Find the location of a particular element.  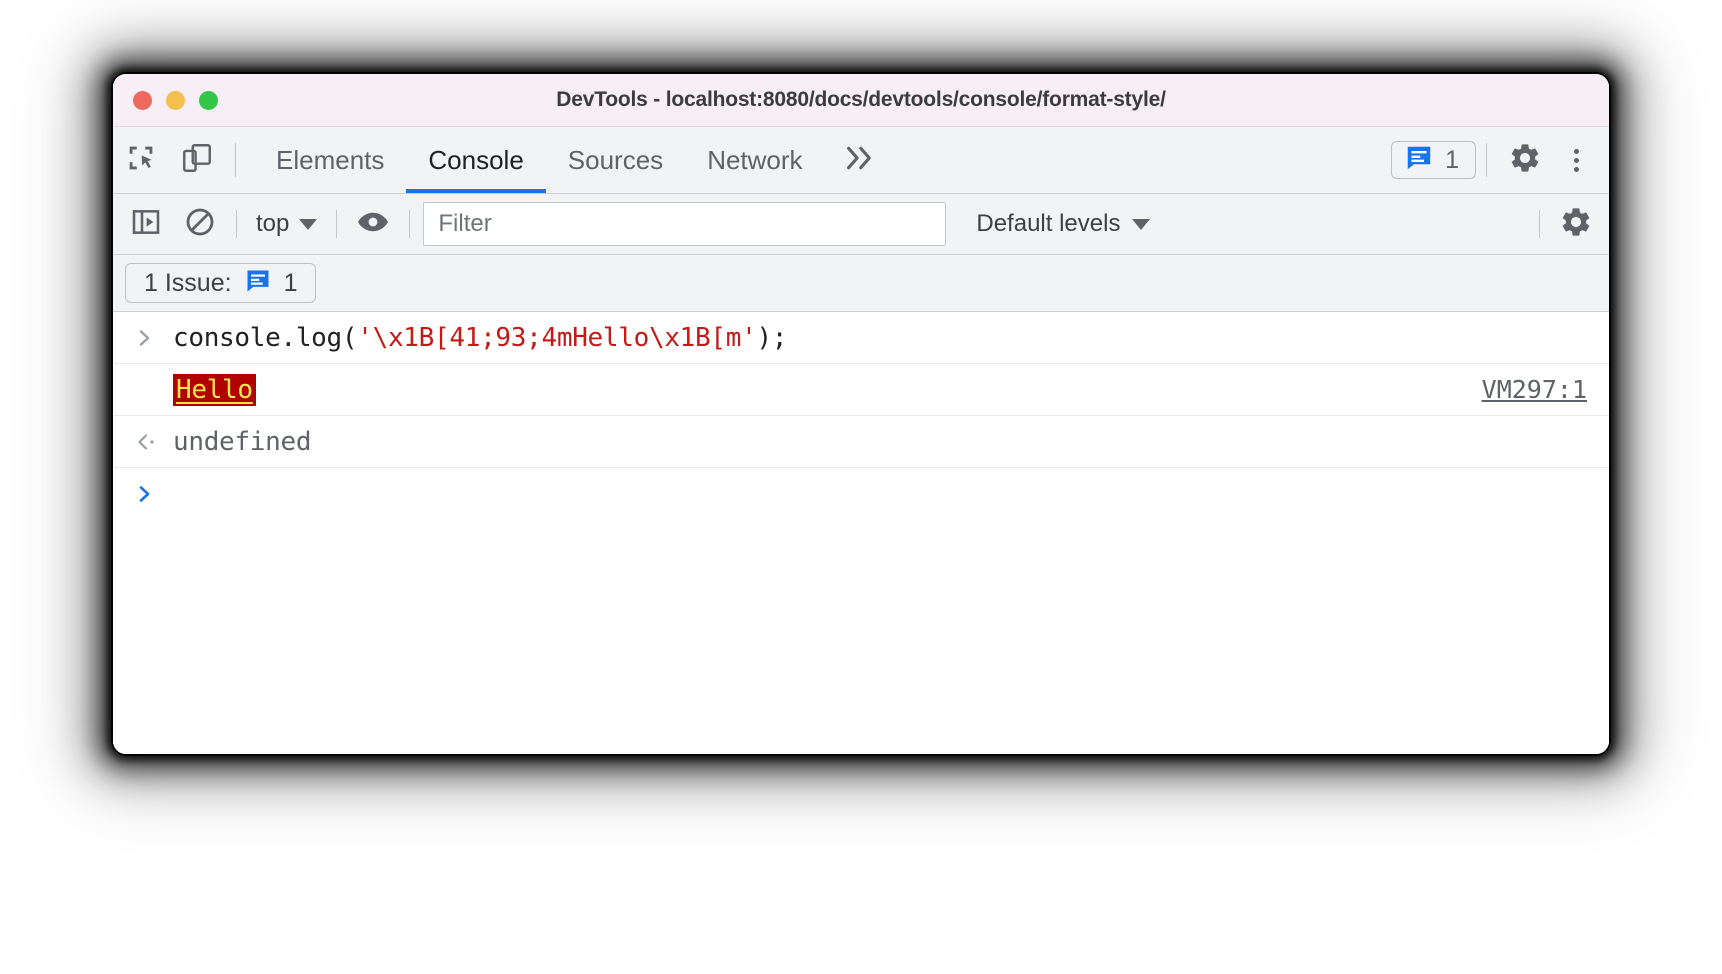

devtools-panel-tabs: Elements Console Sources Network is located at coordinates (576, 160).